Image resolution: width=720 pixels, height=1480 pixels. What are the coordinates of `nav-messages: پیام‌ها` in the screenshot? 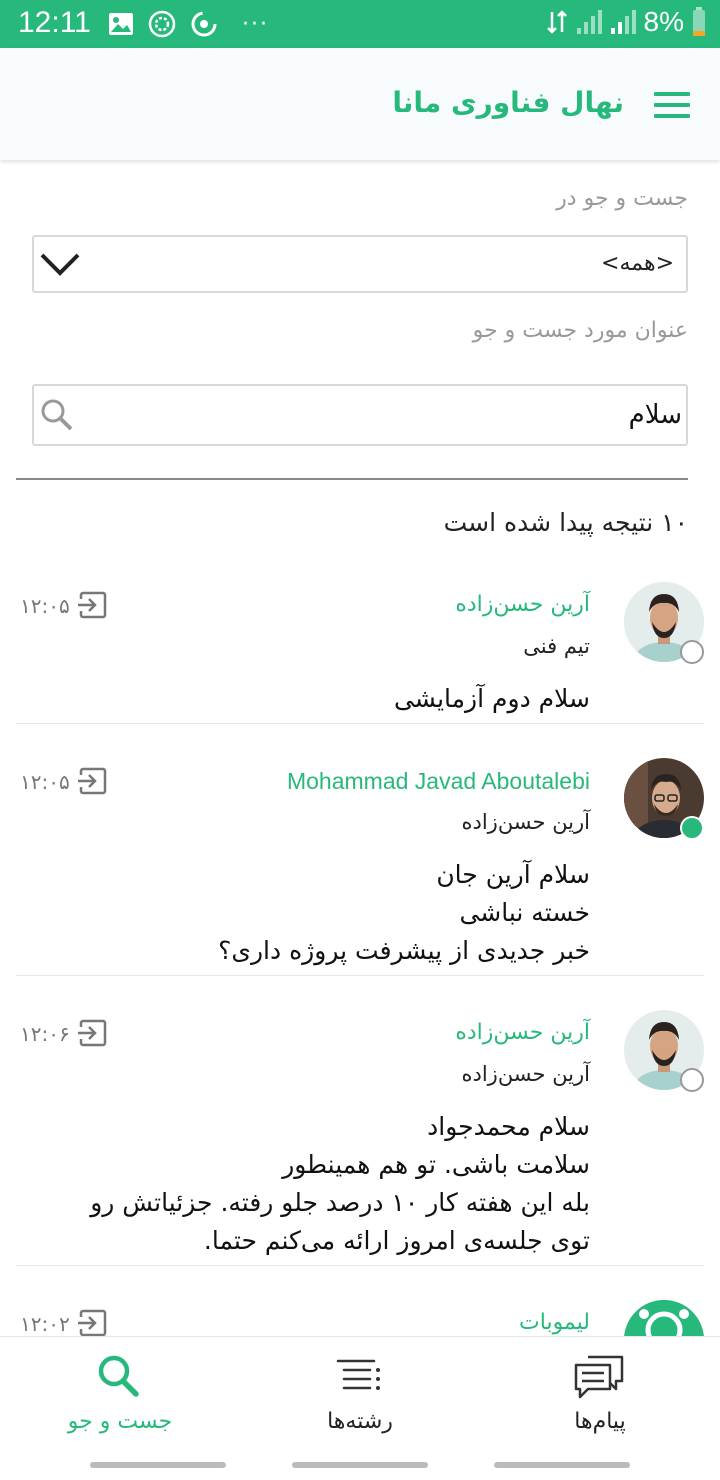 It's located at (600, 1394).